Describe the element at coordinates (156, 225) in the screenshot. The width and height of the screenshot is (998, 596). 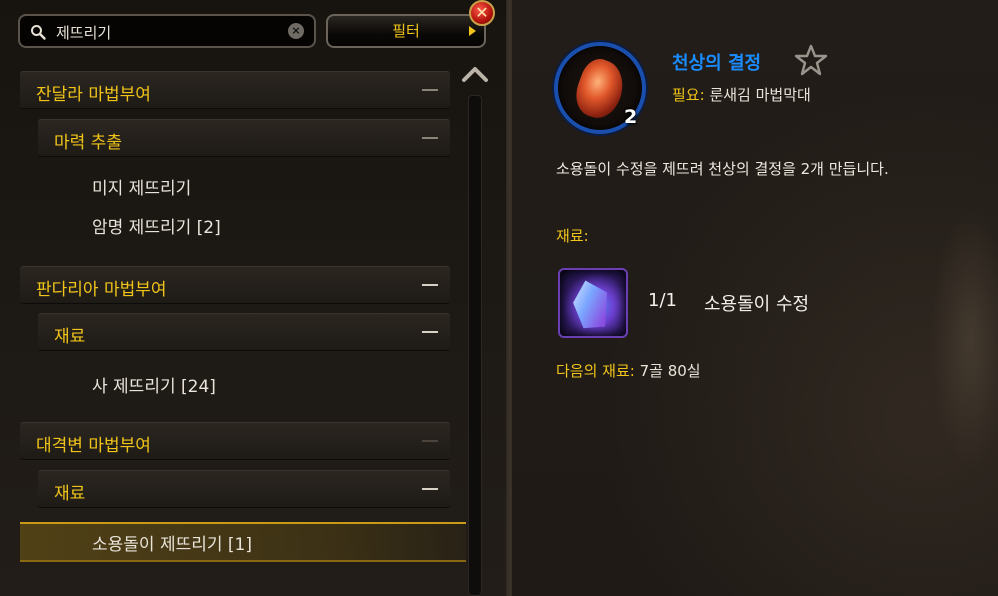
I see `recipe-item: 암명 제뜨리기 [2]` at that location.